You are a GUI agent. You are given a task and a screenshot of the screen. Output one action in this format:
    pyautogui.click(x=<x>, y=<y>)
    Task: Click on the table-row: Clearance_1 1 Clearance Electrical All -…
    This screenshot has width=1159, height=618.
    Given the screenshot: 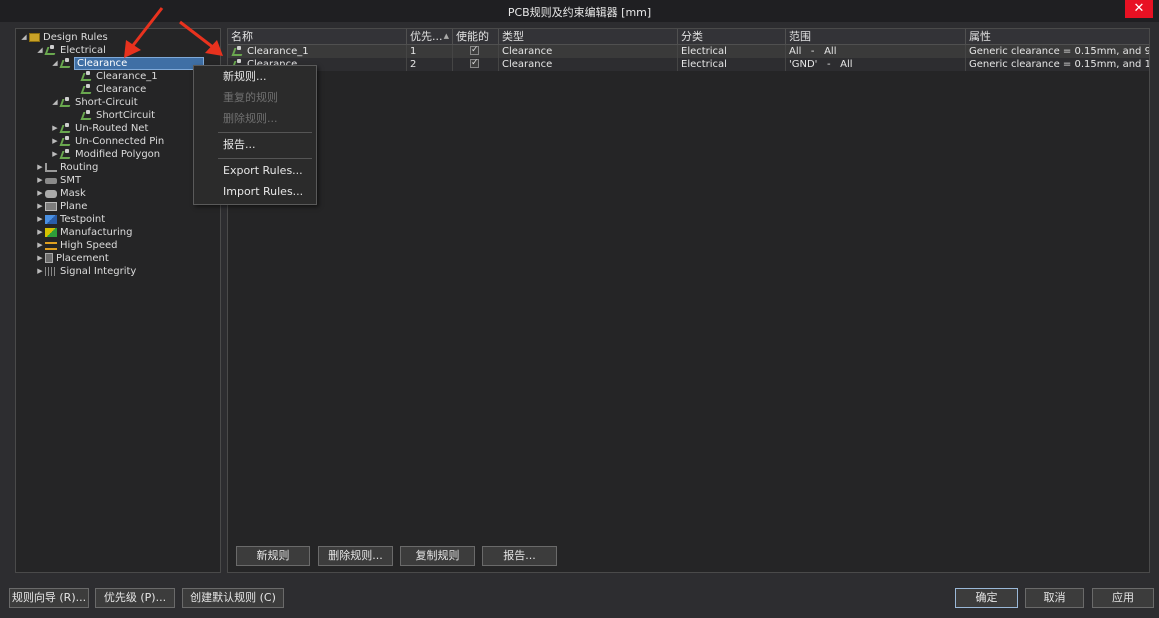 What is the action you would take?
    pyautogui.click(x=688, y=51)
    